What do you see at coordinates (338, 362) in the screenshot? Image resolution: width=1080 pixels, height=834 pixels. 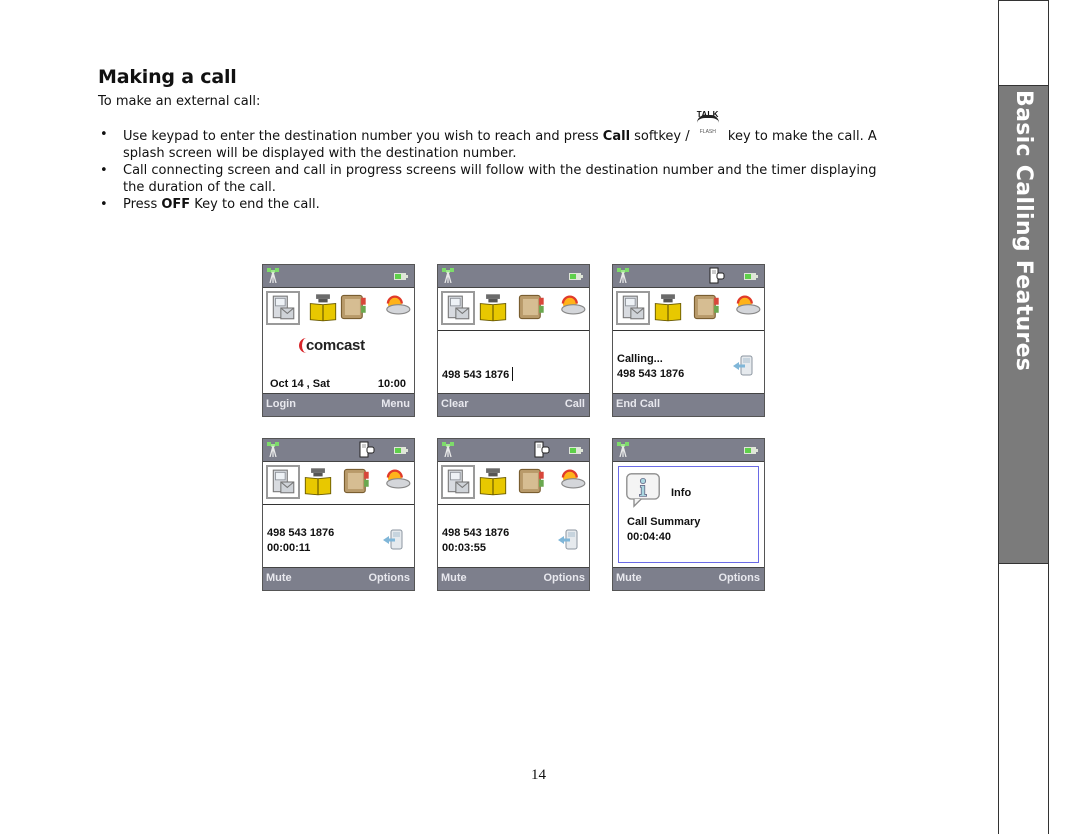 I see `screen-content: comcast Oct 14 , Sat 10:00` at bounding box center [338, 362].